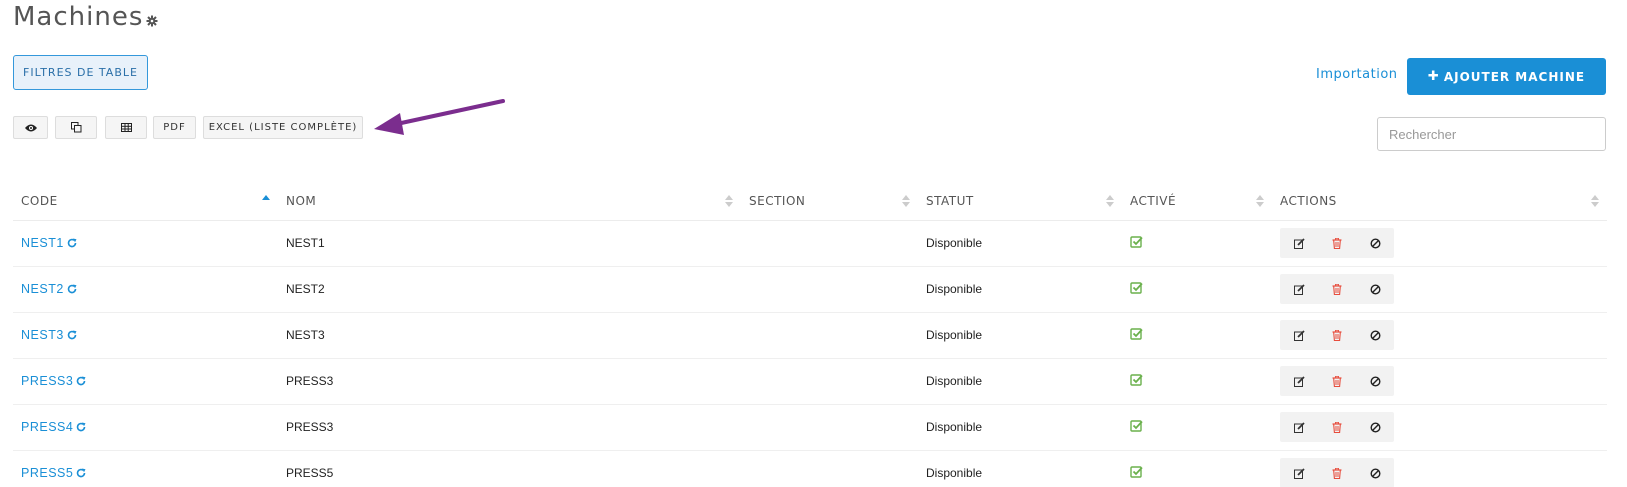  I want to click on cell-code: NEST1, so click(145, 243).